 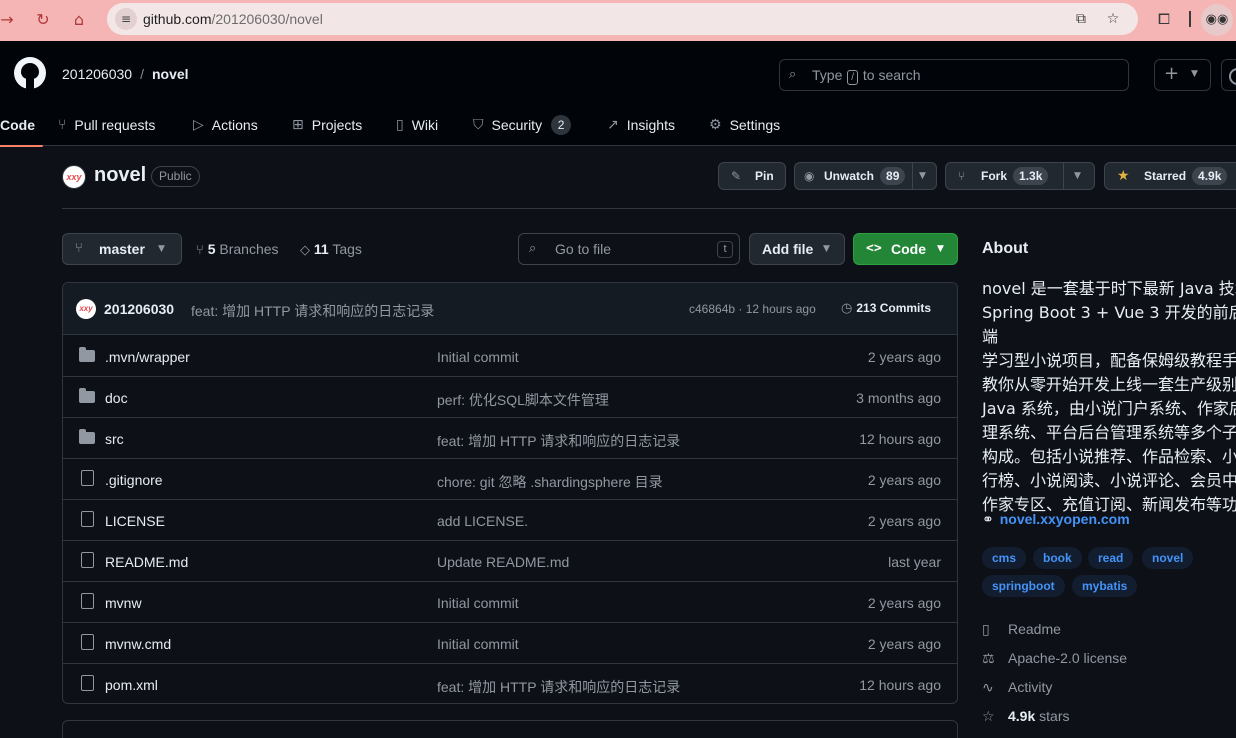 I want to click on repo-title: novel, so click(x=120, y=175).